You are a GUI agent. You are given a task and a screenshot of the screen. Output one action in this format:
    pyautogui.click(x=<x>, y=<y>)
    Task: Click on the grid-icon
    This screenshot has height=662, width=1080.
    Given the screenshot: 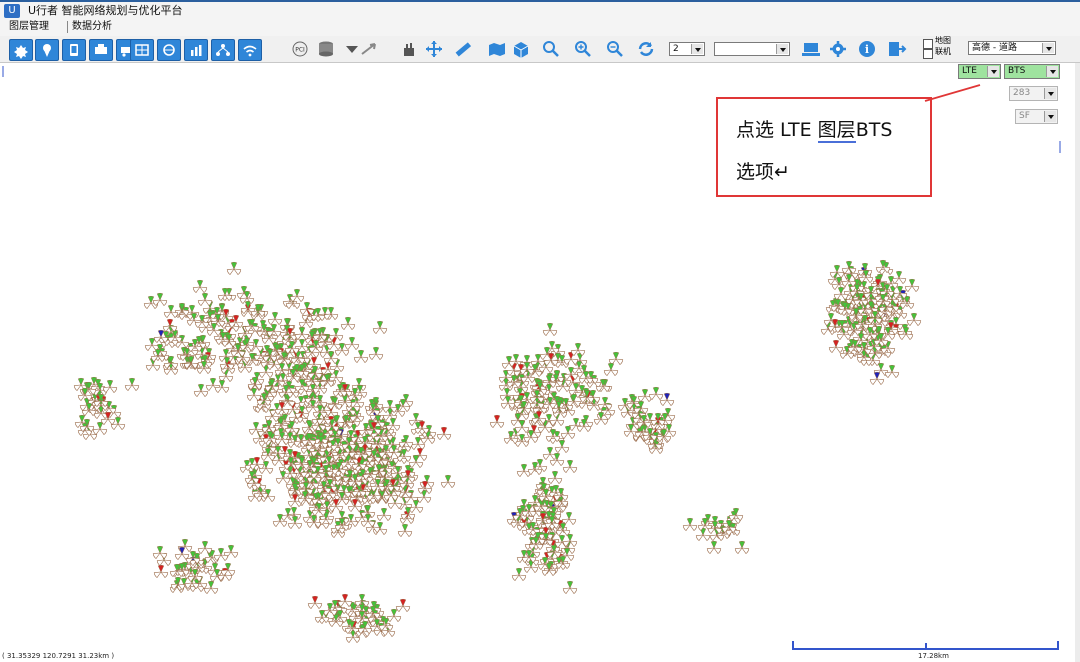 What is the action you would take?
    pyautogui.click(x=142, y=50)
    